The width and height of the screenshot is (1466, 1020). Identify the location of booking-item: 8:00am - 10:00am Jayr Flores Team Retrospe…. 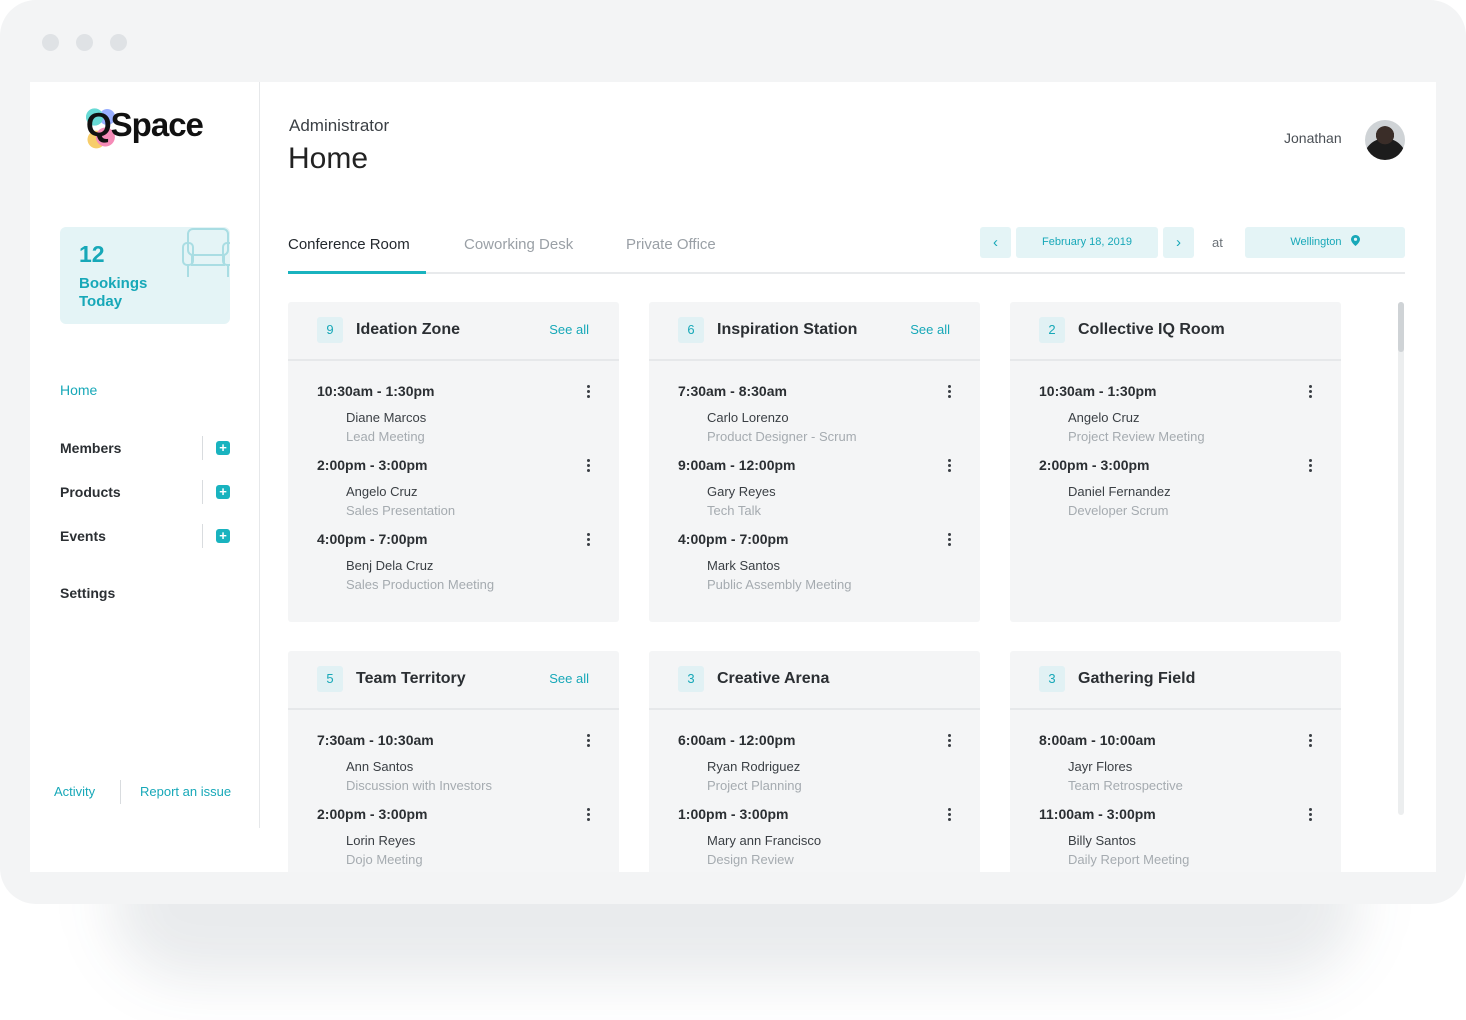
(1175, 769).